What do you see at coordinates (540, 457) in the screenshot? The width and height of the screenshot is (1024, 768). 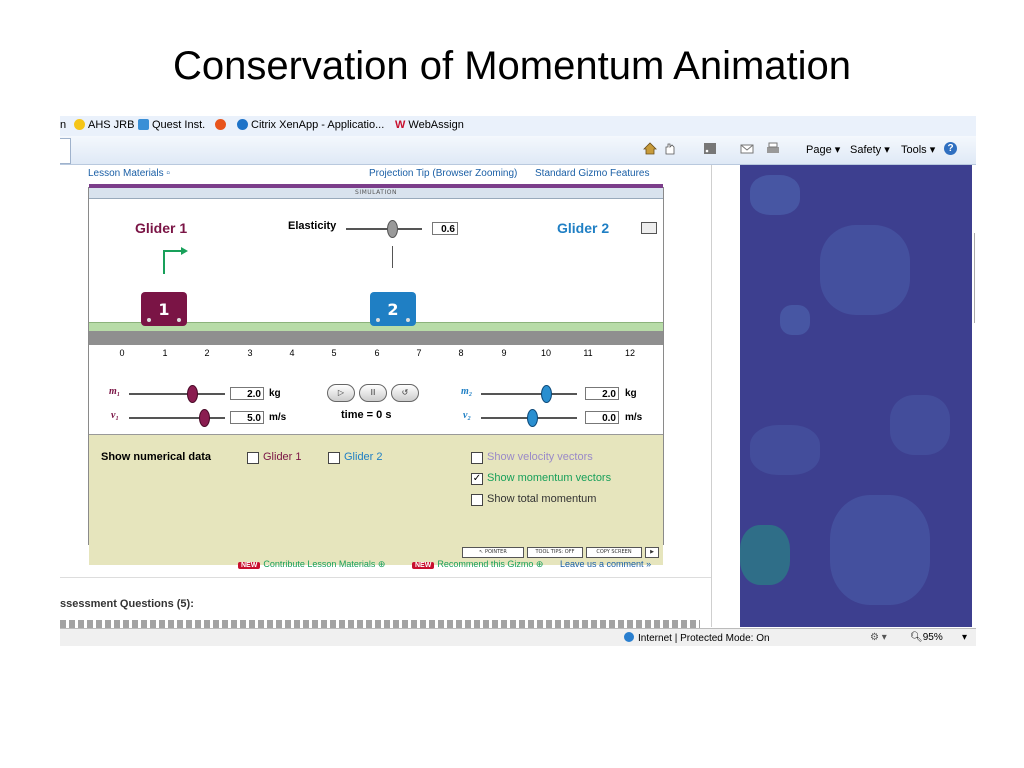 I see `velocity-vectors-label: Show velocity vectors` at bounding box center [540, 457].